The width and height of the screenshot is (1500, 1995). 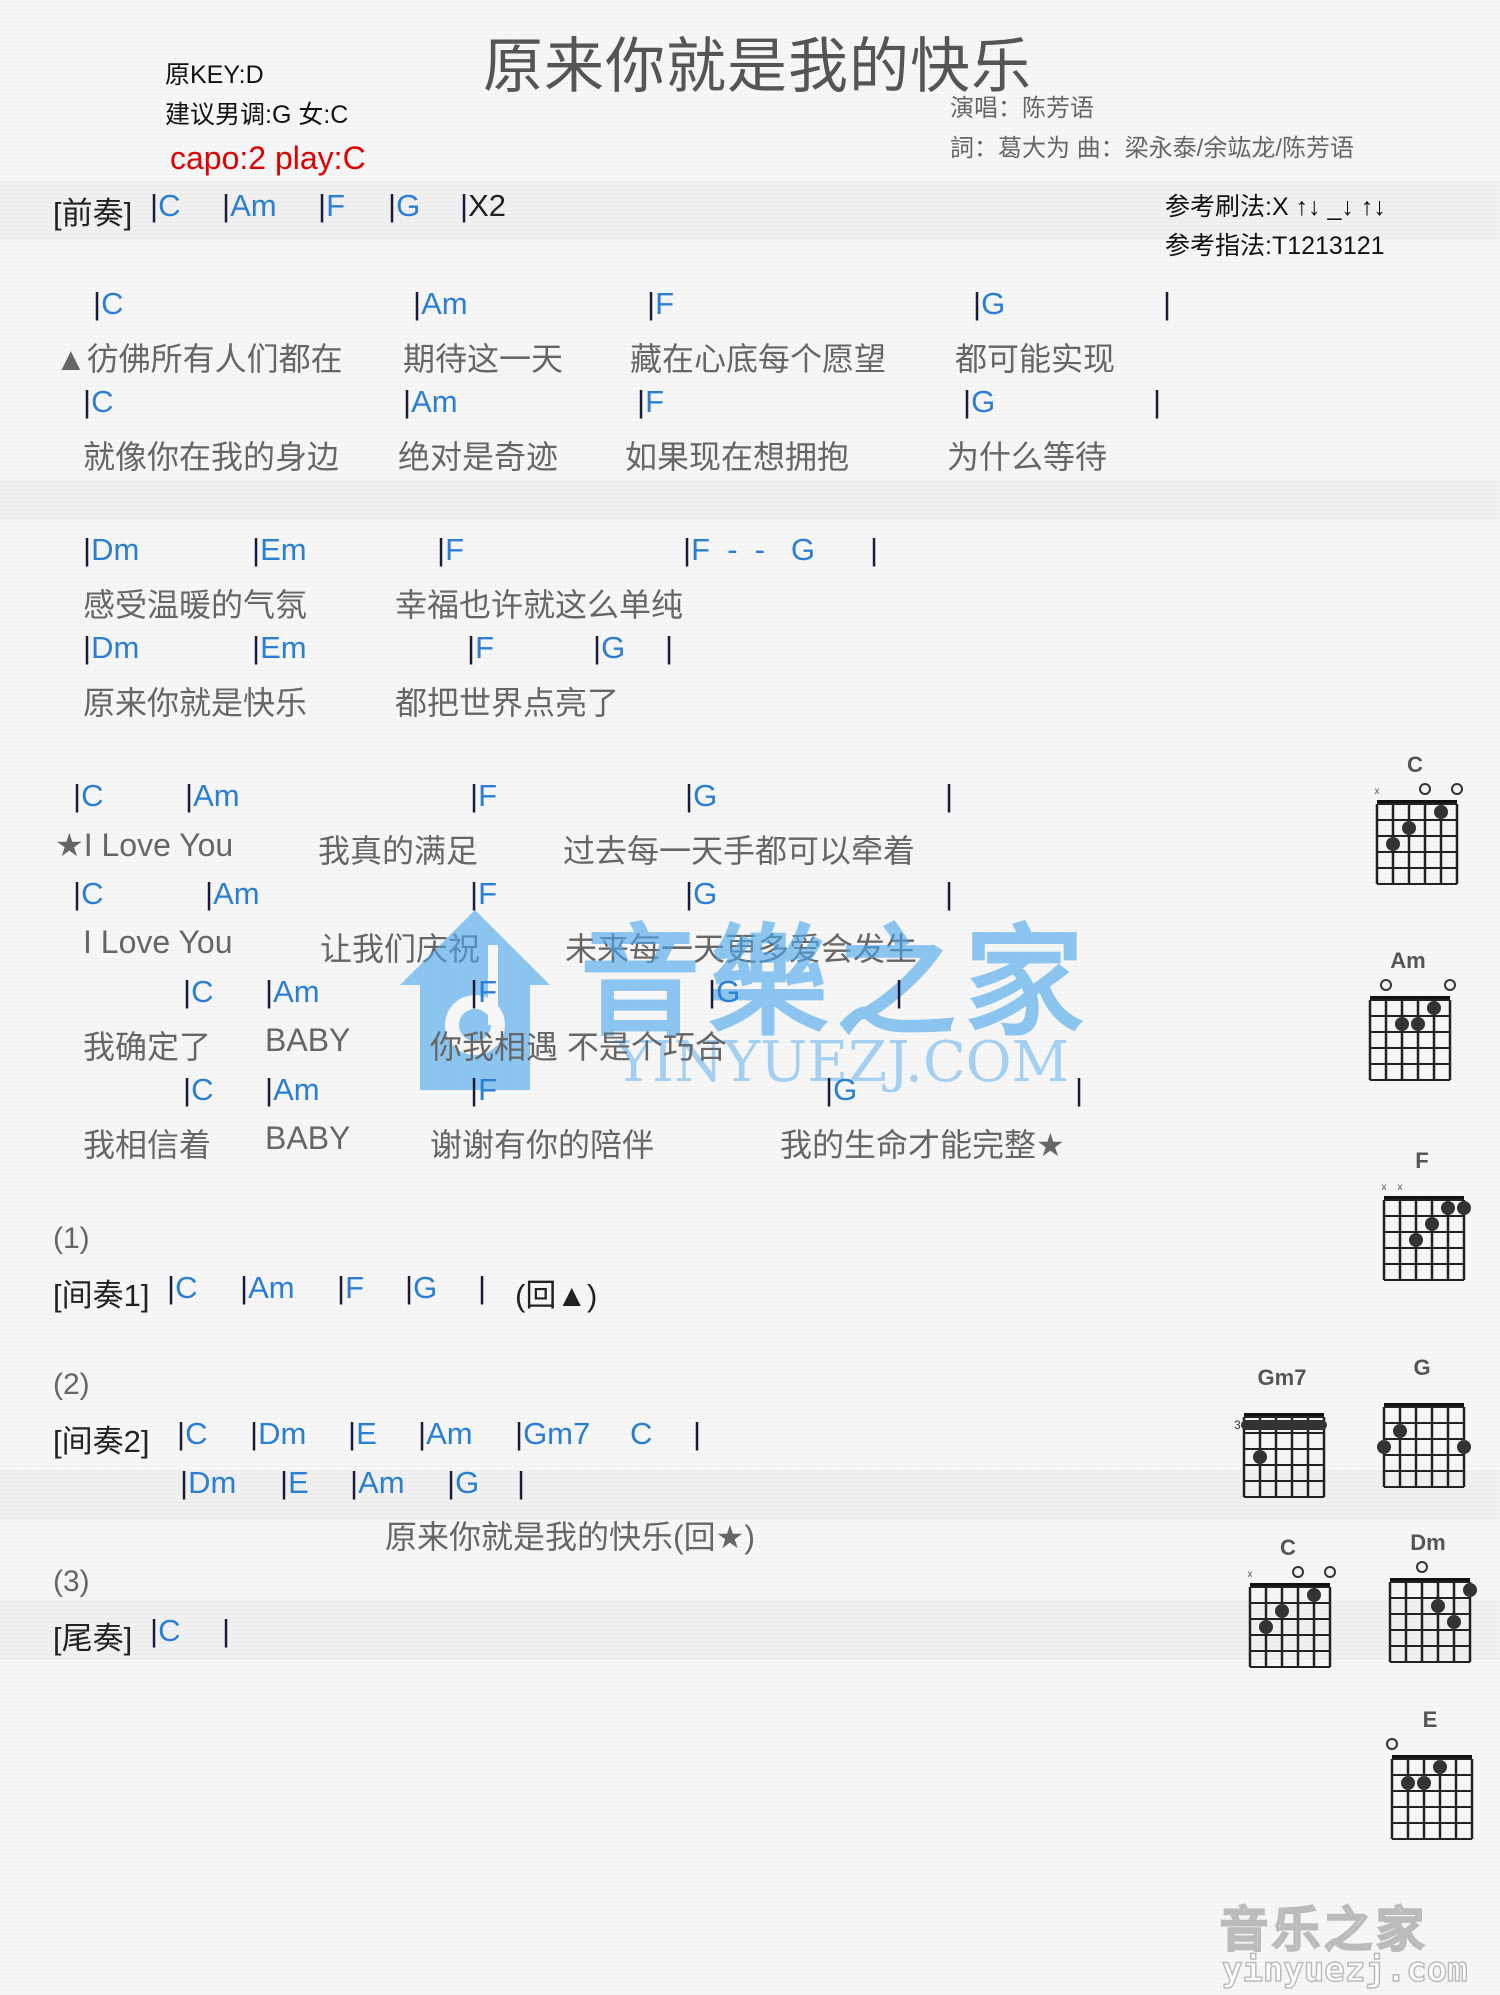 What do you see at coordinates (739, 851) in the screenshot?
I see `lyric: 过去每一天手都可以牵着` at bounding box center [739, 851].